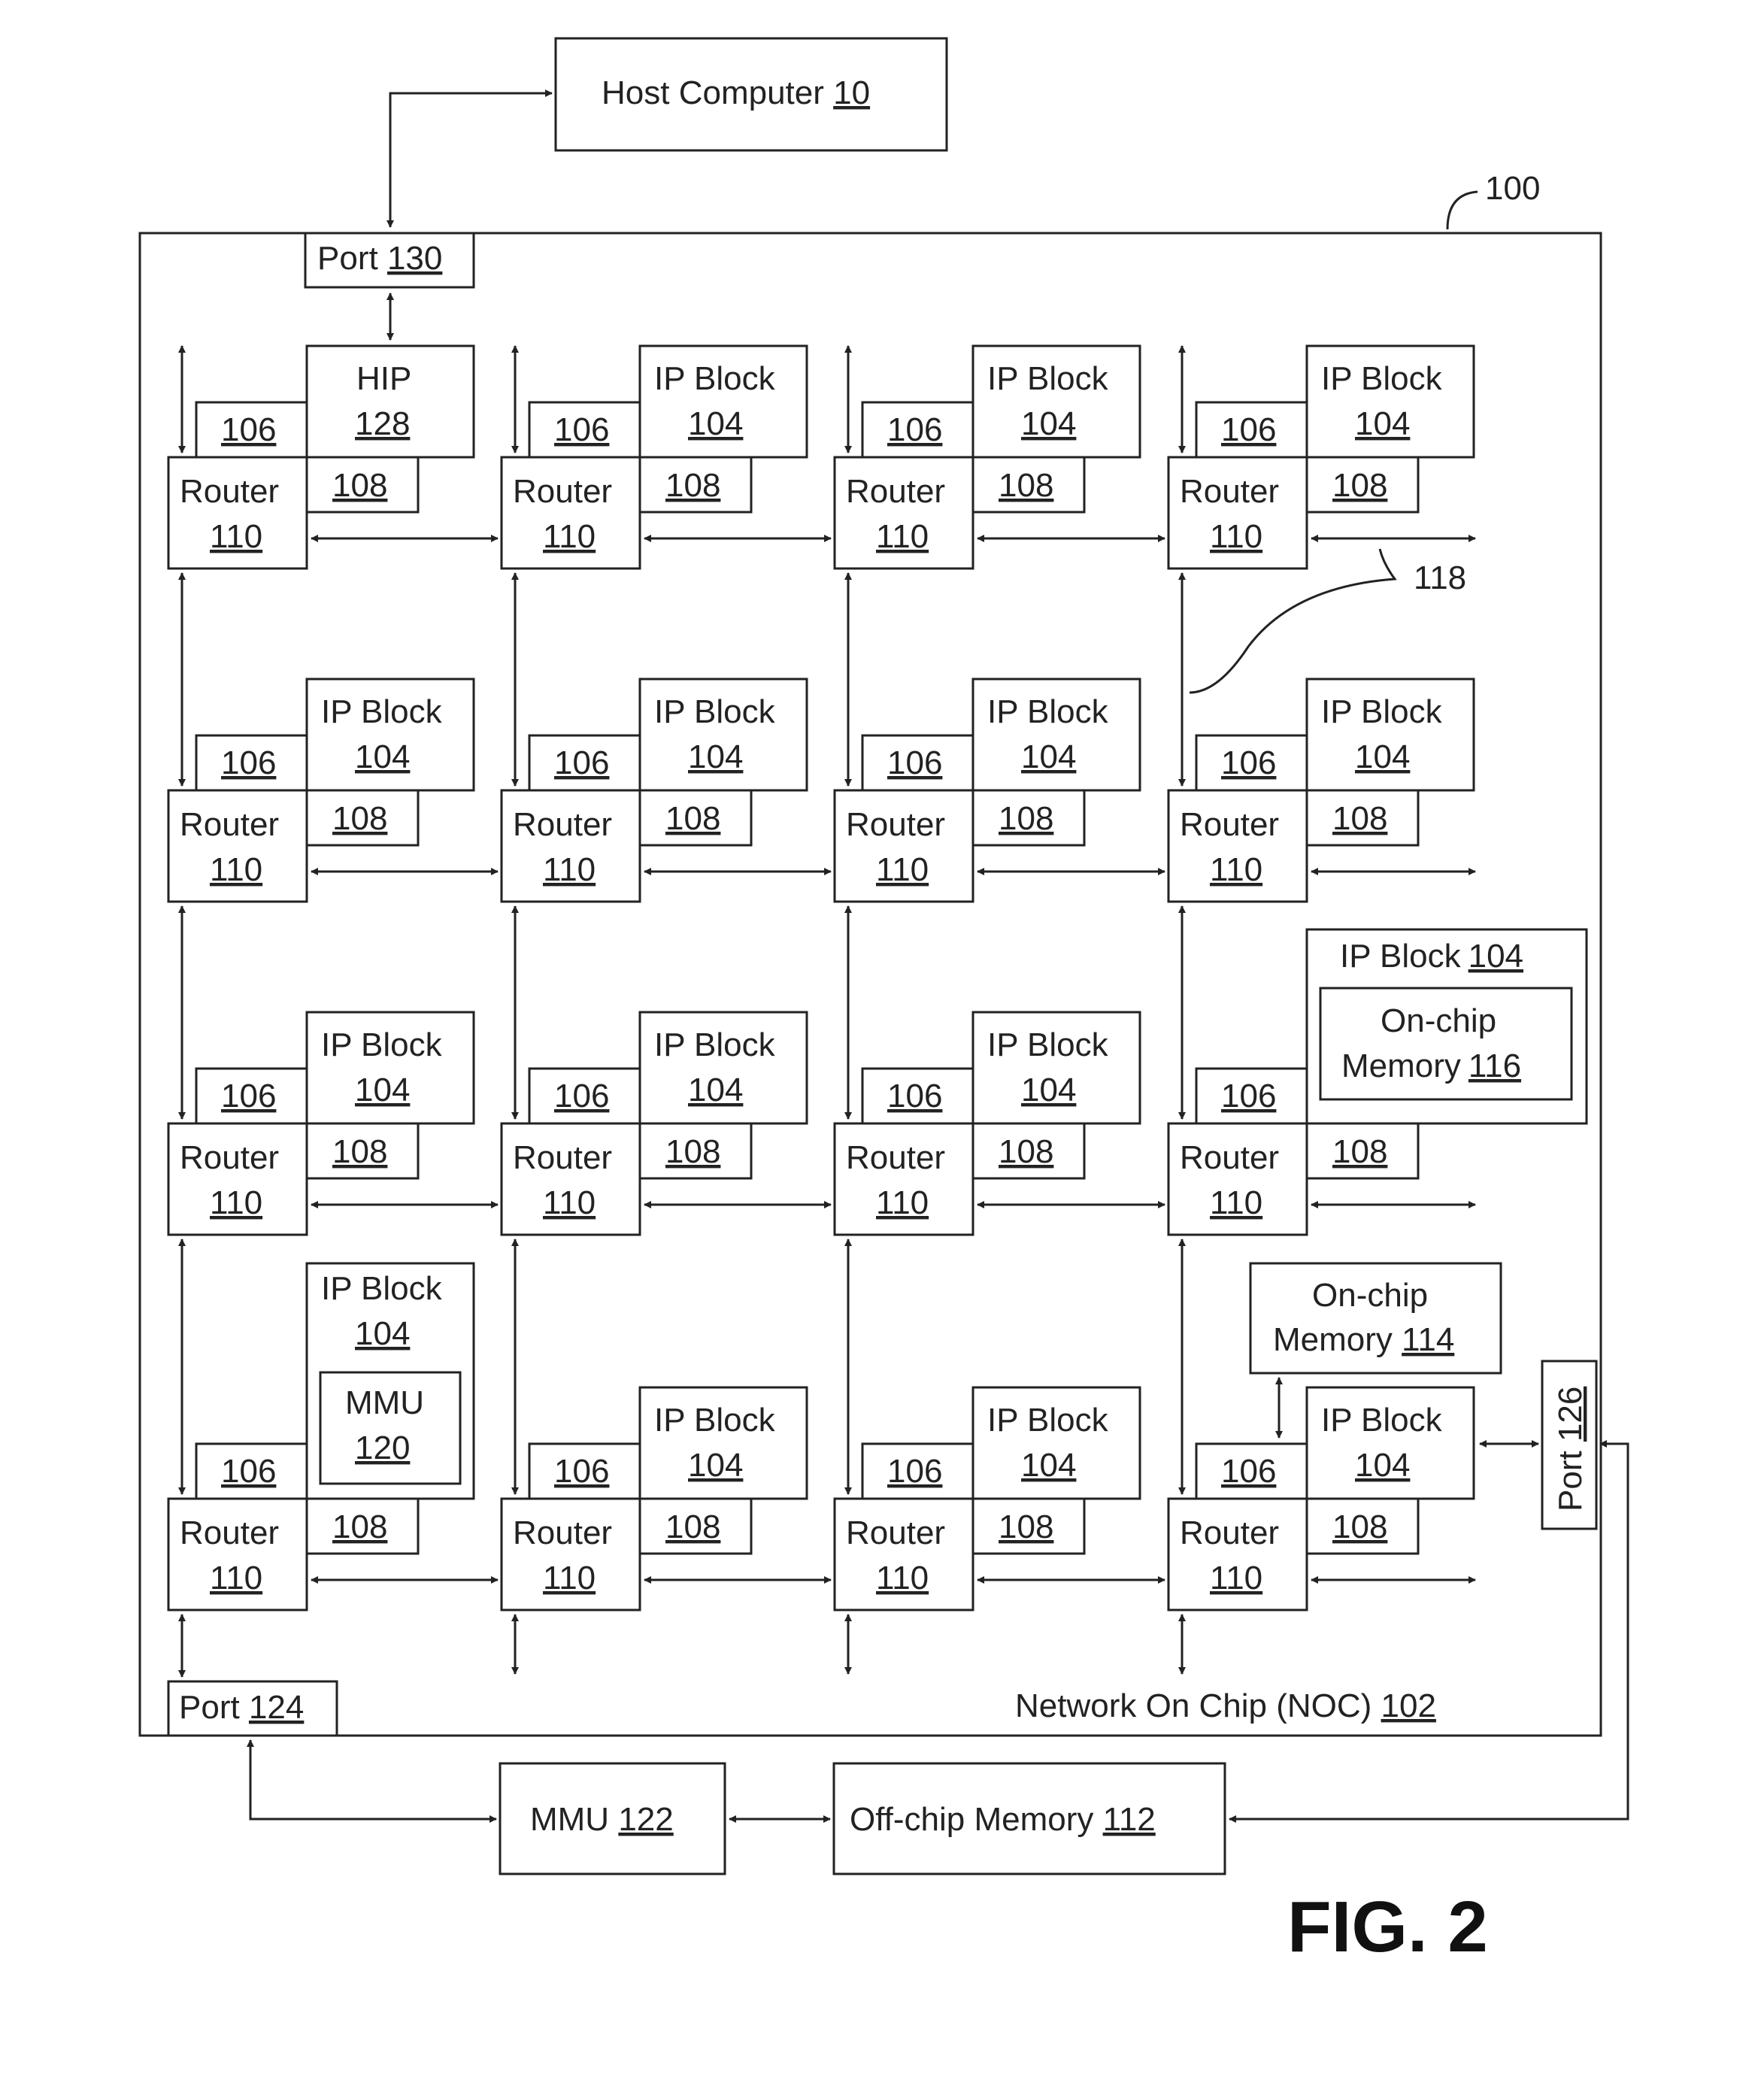 This screenshot has height=2089, width=1764. I want to click on mmu-122: MMU 122, so click(612, 1818).